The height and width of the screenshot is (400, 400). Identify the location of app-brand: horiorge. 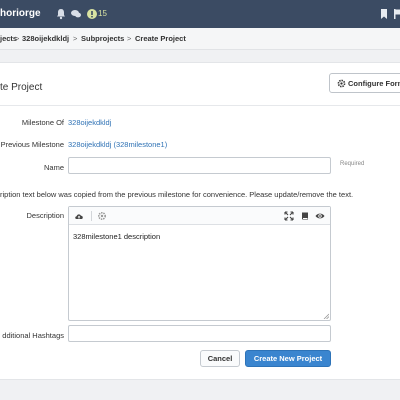
(20, 13).